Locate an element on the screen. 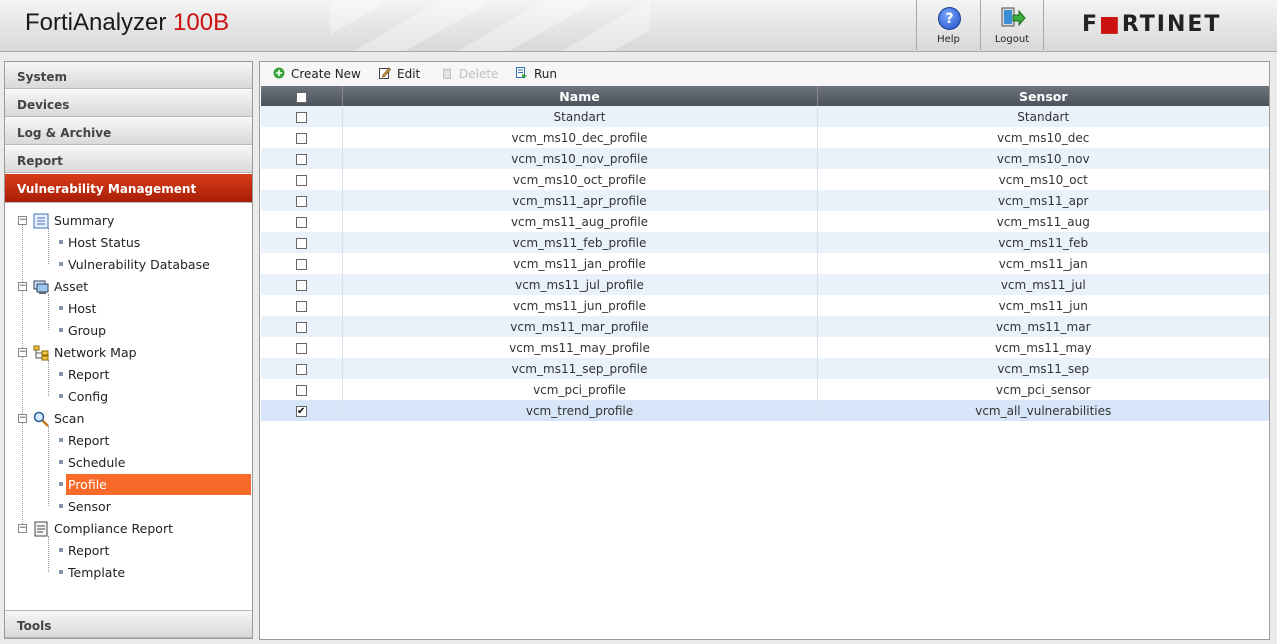 The height and width of the screenshot is (644, 1277). create-new-label: Create New is located at coordinates (326, 74).